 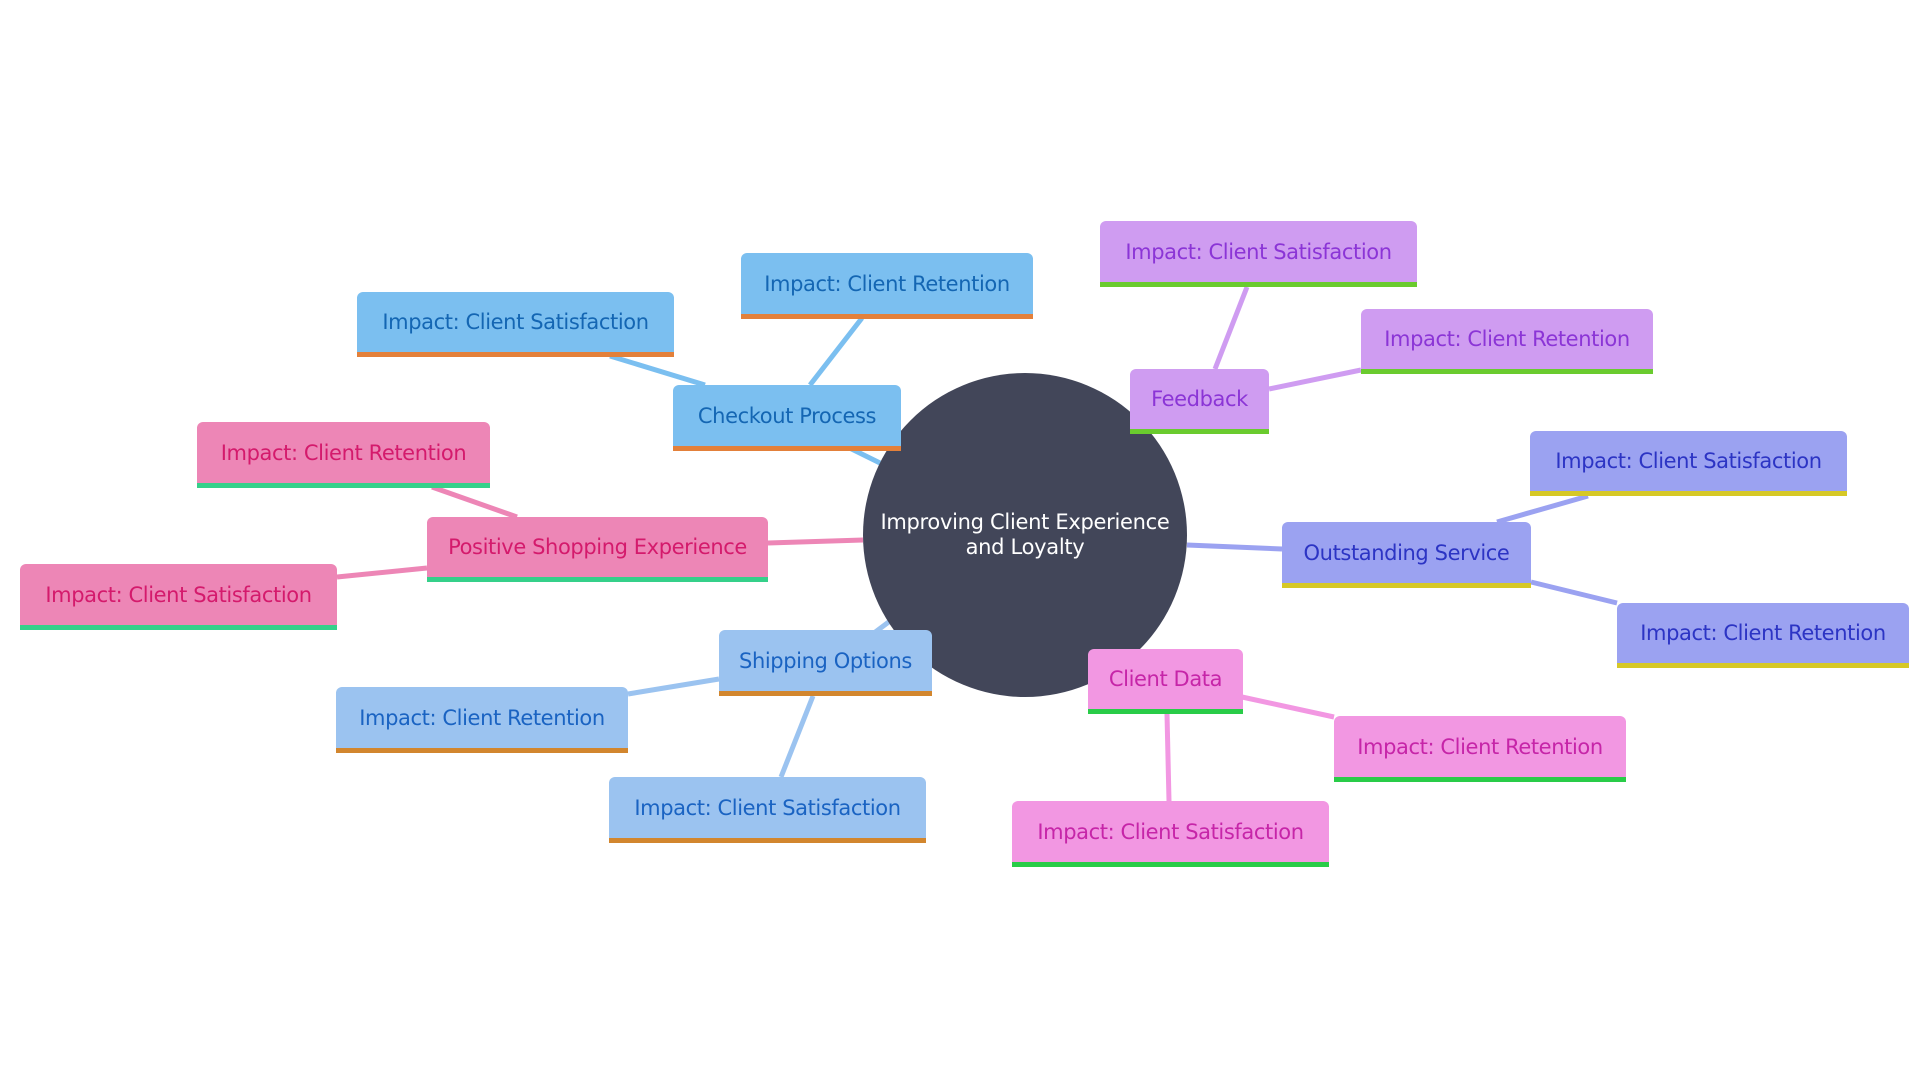 What do you see at coordinates (673, 686) in the screenshot?
I see `edge-shipping-retention` at bounding box center [673, 686].